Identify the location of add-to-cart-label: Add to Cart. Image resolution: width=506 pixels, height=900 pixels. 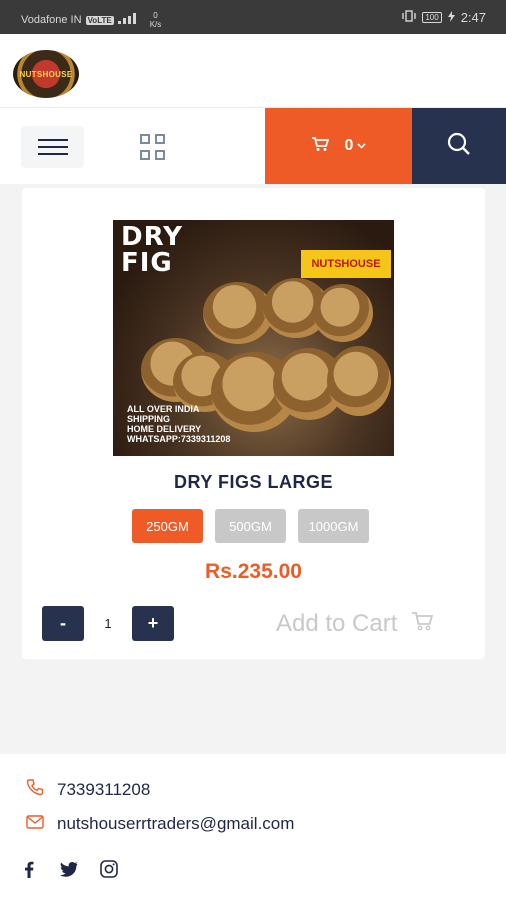
(337, 623).